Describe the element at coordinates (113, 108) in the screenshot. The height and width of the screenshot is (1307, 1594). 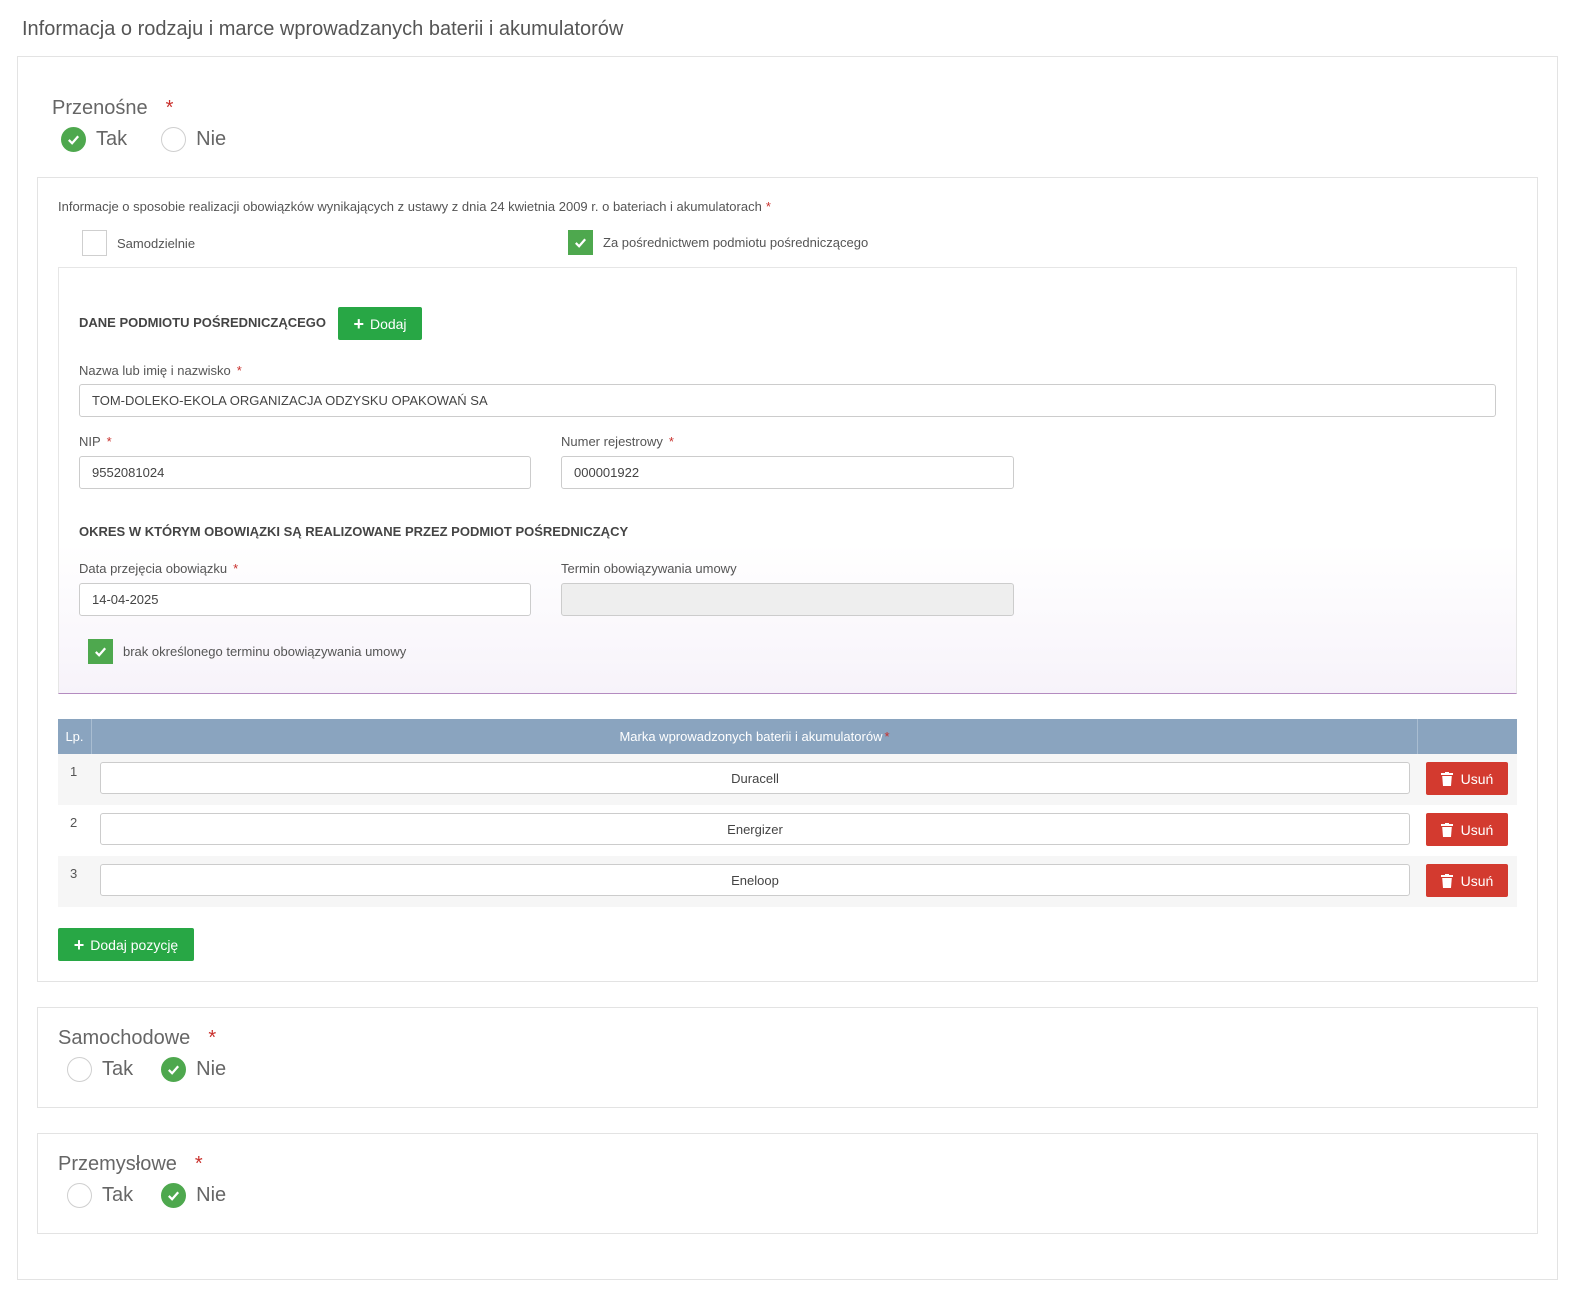
I see `przenosne-label: Przenośne *` at that location.